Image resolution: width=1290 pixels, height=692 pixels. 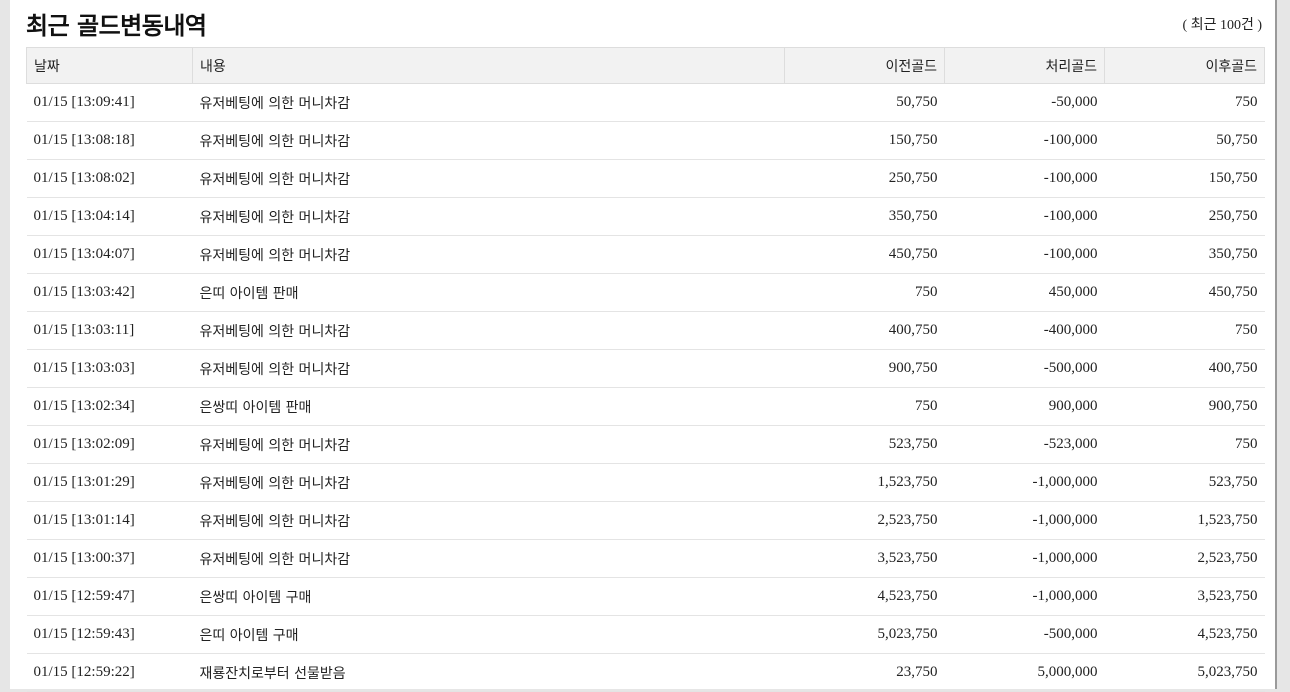 What do you see at coordinates (1184, 634) in the screenshot?
I see `cell-gold-after: 4,523,750` at bounding box center [1184, 634].